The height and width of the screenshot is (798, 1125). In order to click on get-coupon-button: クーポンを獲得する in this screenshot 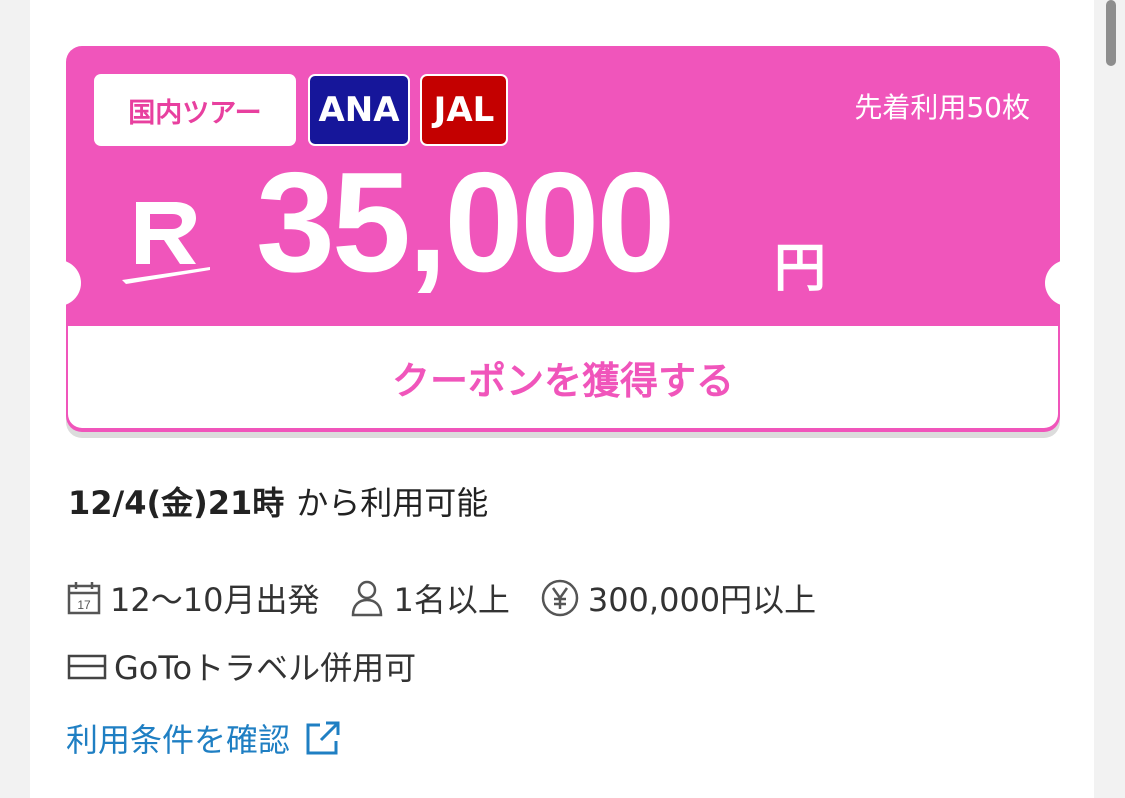, I will do `click(563, 377)`.